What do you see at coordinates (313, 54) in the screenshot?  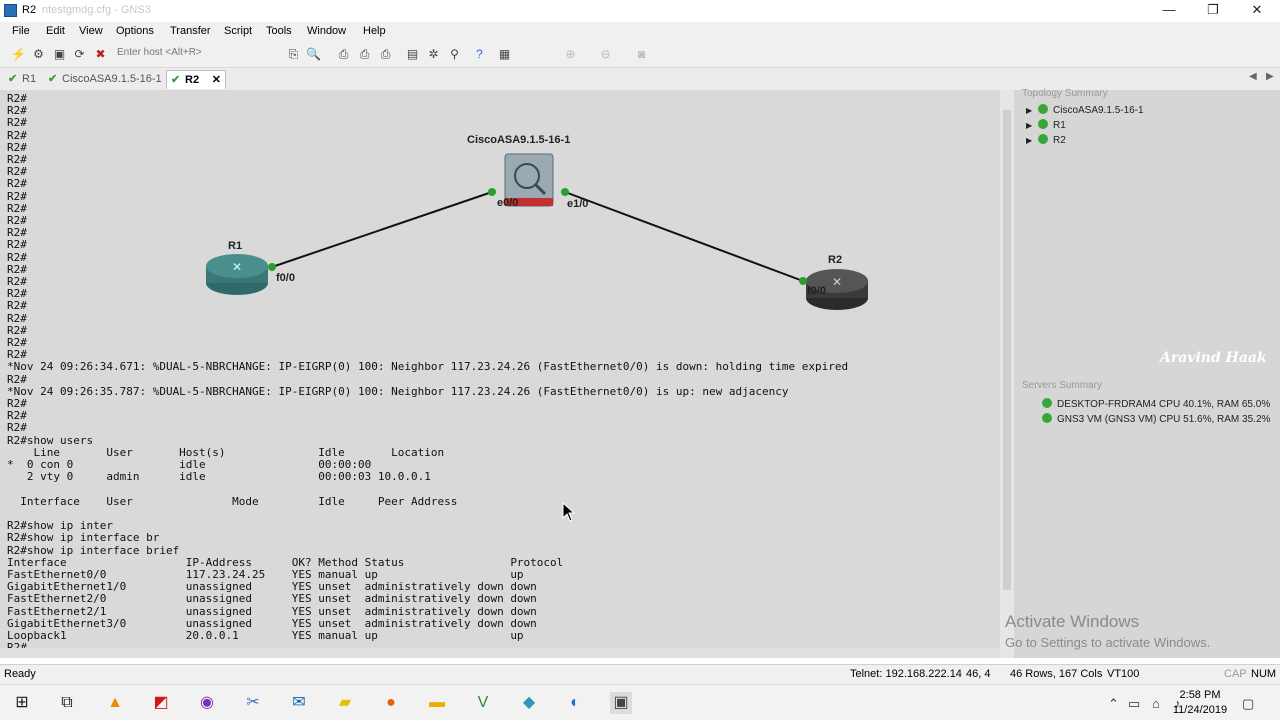 I see `find-icon: 🔍` at bounding box center [313, 54].